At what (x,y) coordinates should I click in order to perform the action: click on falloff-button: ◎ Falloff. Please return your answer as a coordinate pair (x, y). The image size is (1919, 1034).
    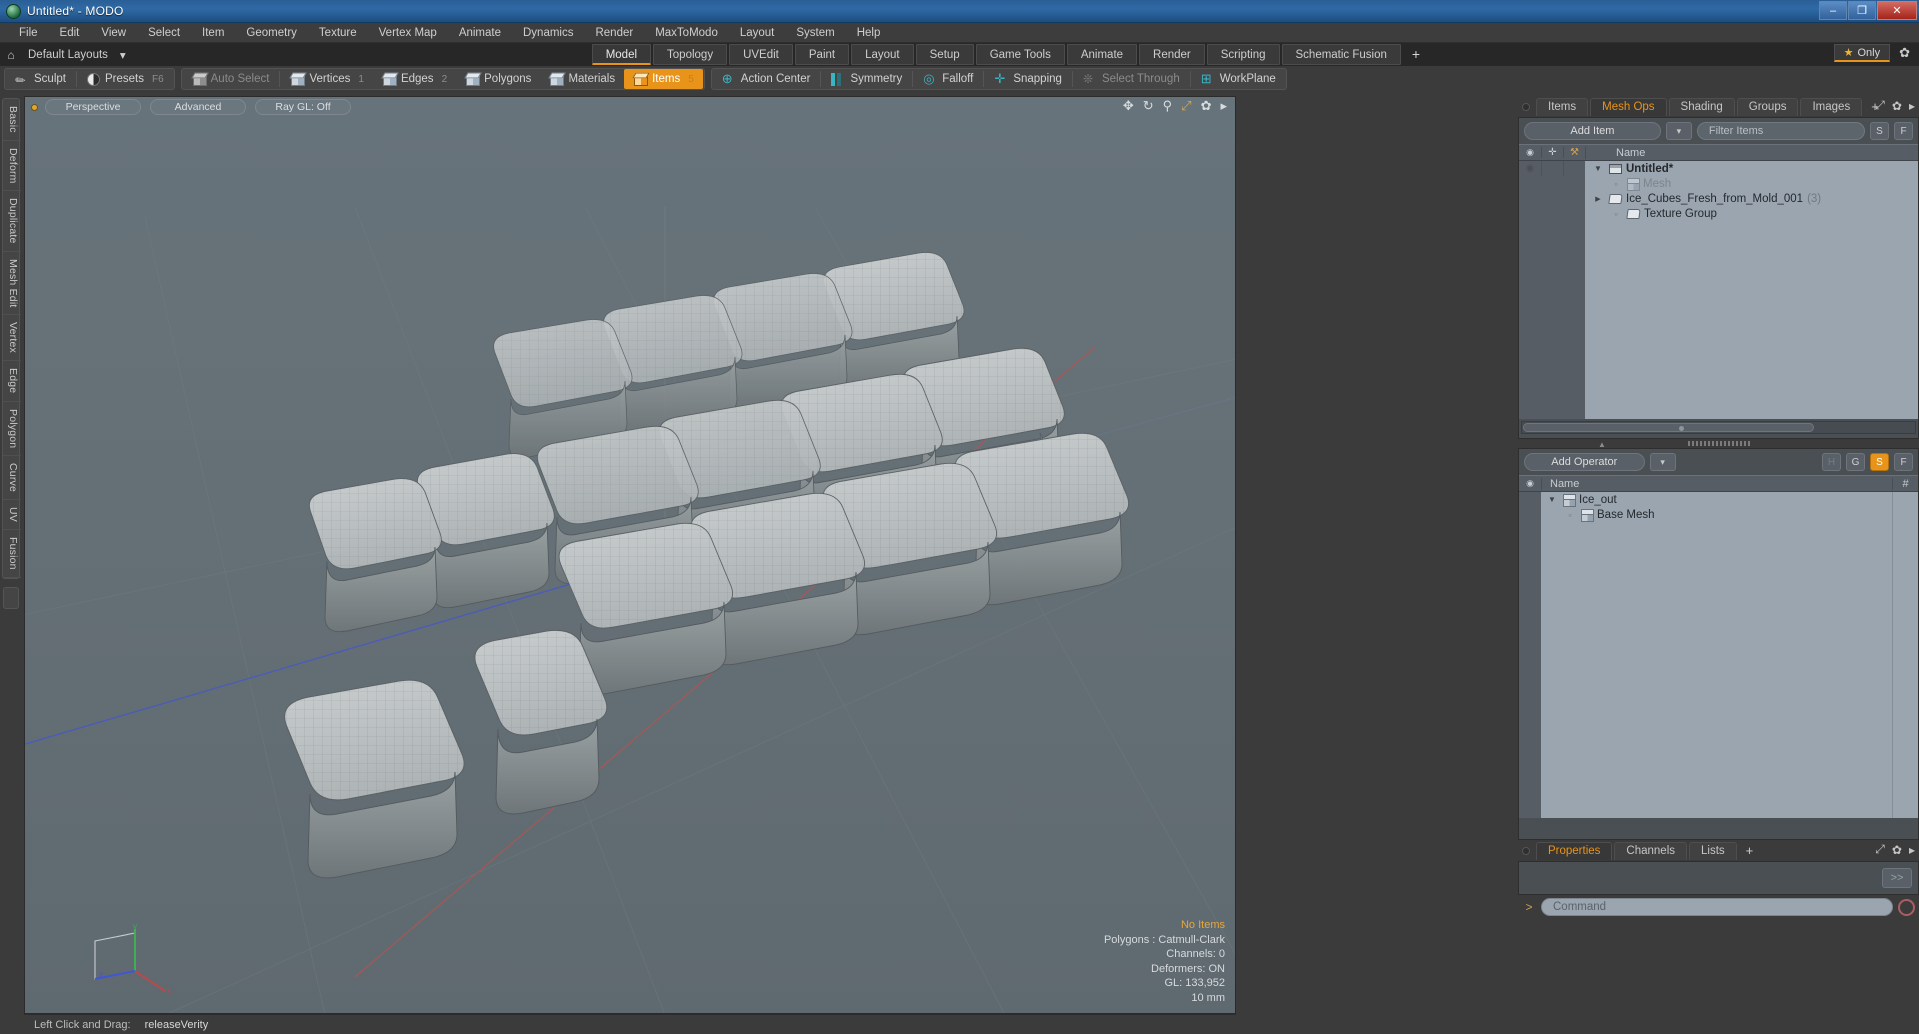
    Looking at the image, I should click on (948, 79).